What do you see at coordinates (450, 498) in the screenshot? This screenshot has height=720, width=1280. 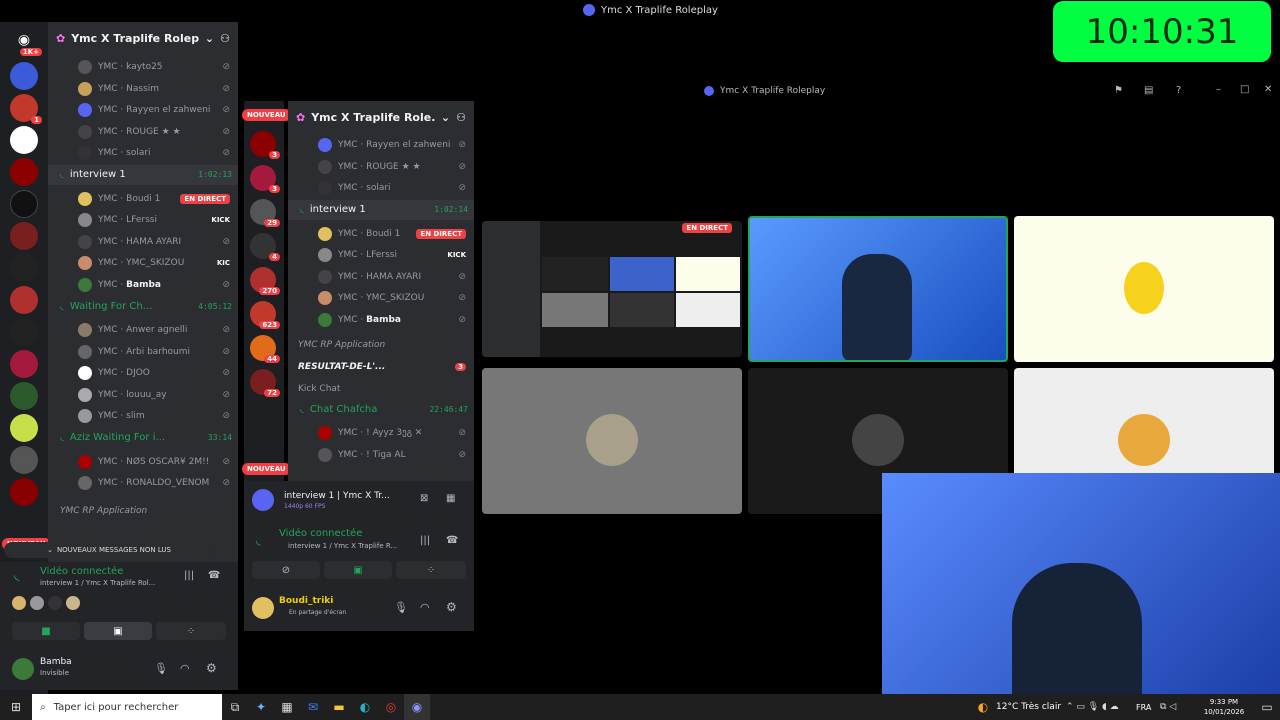 I see `stream-settings-icon: ▦` at bounding box center [450, 498].